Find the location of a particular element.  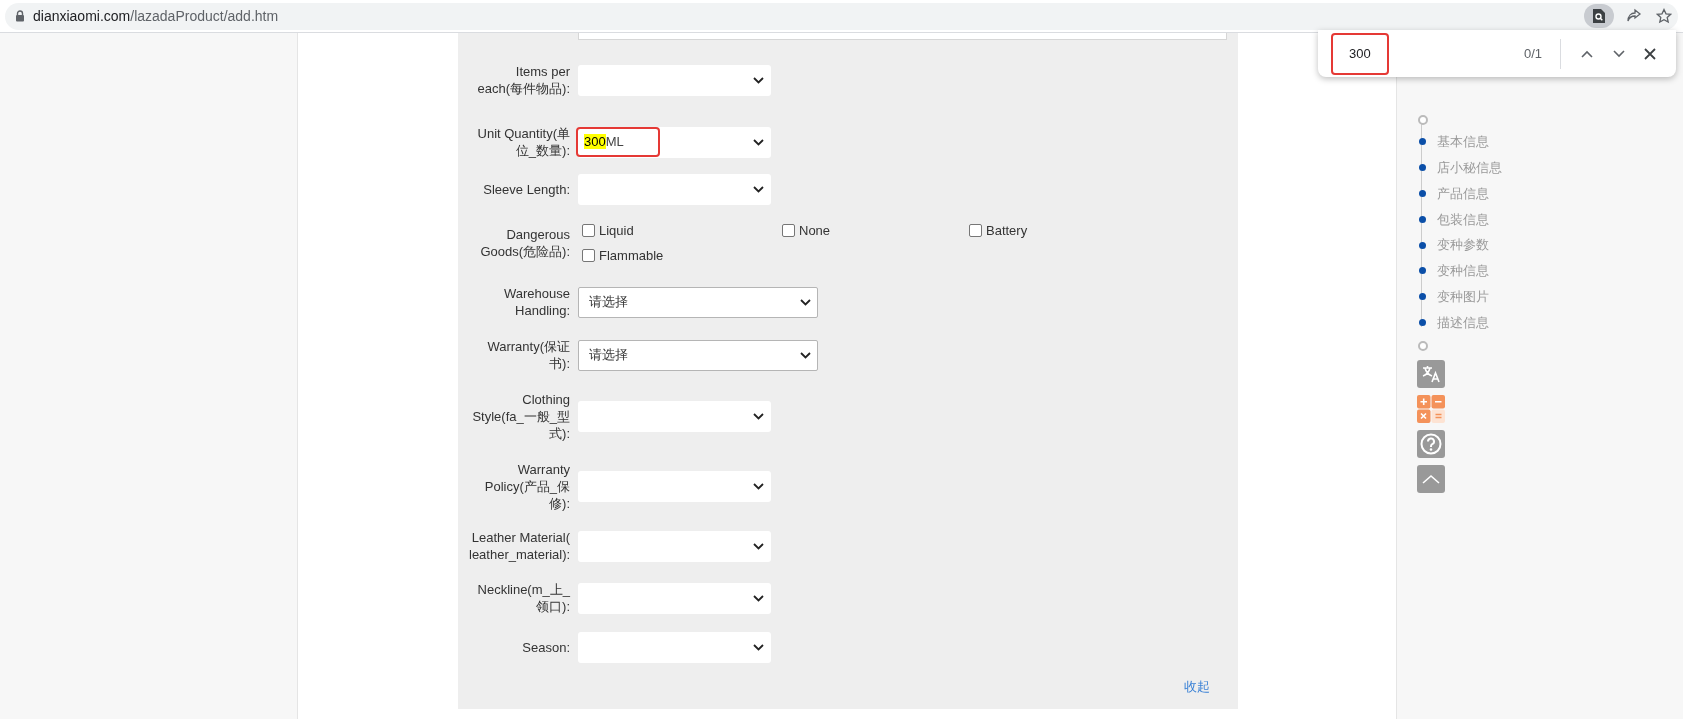

url-text: dianxiaomi.com/lazadaProduct/add.htm is located at coordinates (156, 16).